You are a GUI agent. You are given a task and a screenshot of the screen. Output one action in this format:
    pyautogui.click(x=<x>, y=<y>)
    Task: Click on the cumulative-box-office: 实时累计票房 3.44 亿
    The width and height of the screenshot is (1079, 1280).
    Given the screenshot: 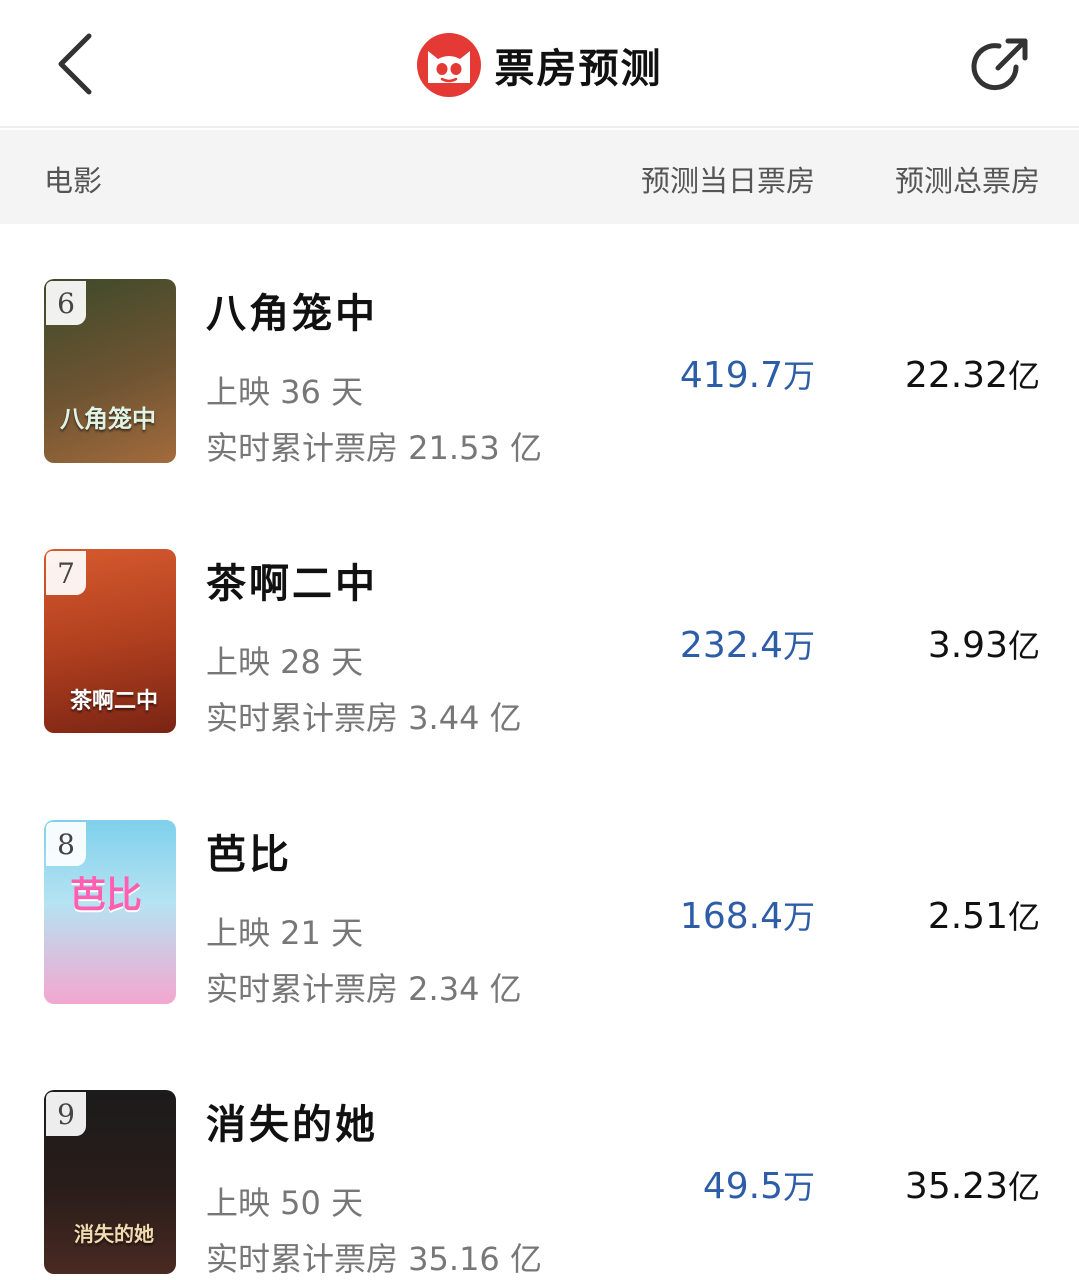 What is the action you would take?
    pyautogui.click(x=364, y=718)
    